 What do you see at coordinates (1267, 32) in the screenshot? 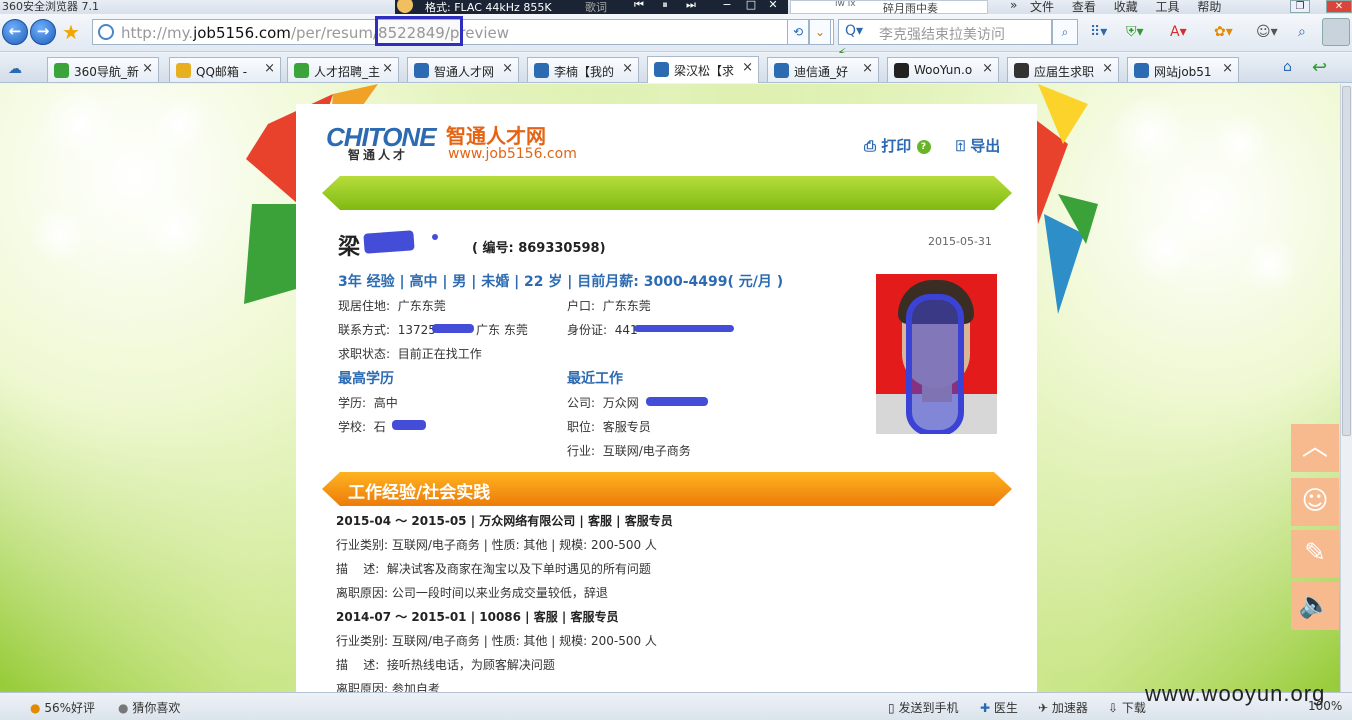
I see `emoji-icon: ☺▾` at bounding box center [1267, 32].